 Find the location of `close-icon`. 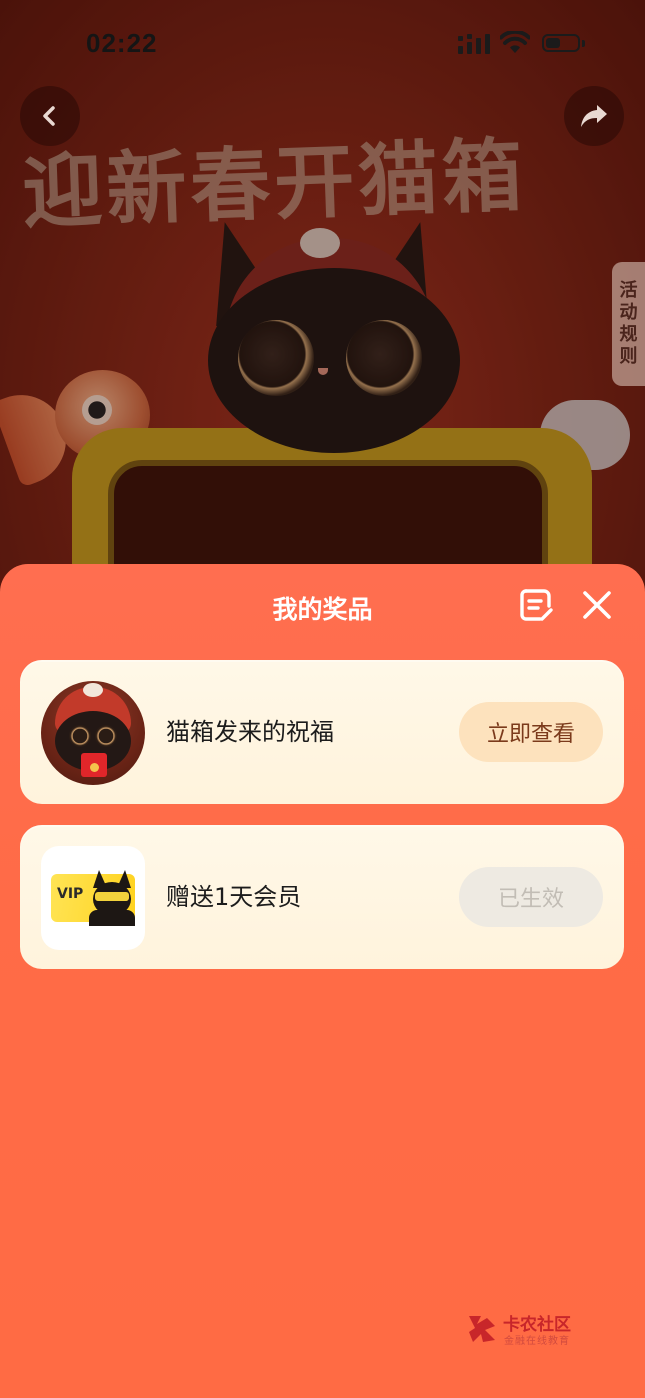

close-icon is located at coordinates (597, 605).